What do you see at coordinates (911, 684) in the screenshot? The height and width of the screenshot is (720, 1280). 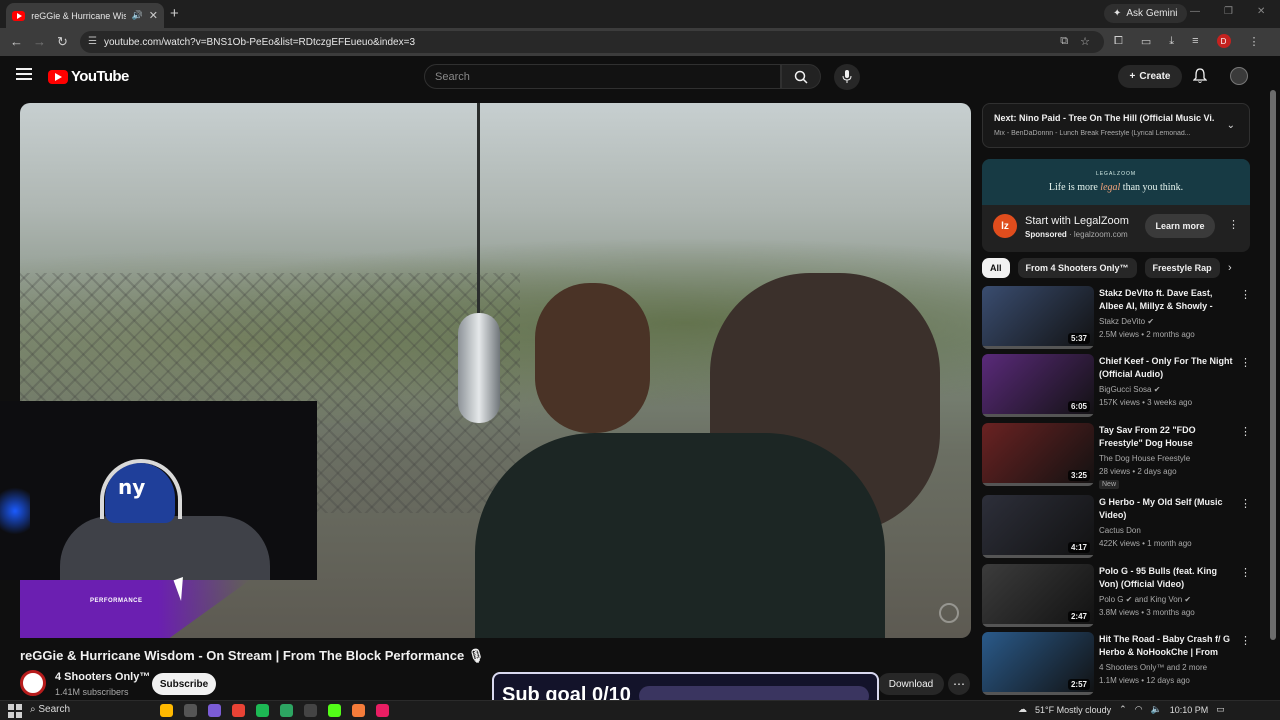 I see `download-button: Download` at bounding box center [911, 684].